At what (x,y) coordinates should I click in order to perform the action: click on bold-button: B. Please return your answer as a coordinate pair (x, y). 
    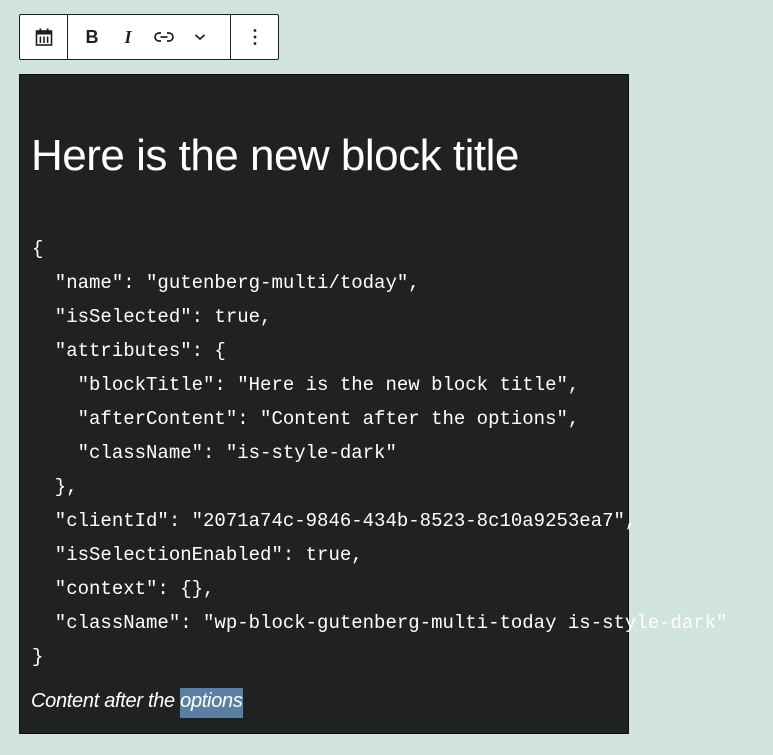
    Looking at the image, I should click on (92, 37).